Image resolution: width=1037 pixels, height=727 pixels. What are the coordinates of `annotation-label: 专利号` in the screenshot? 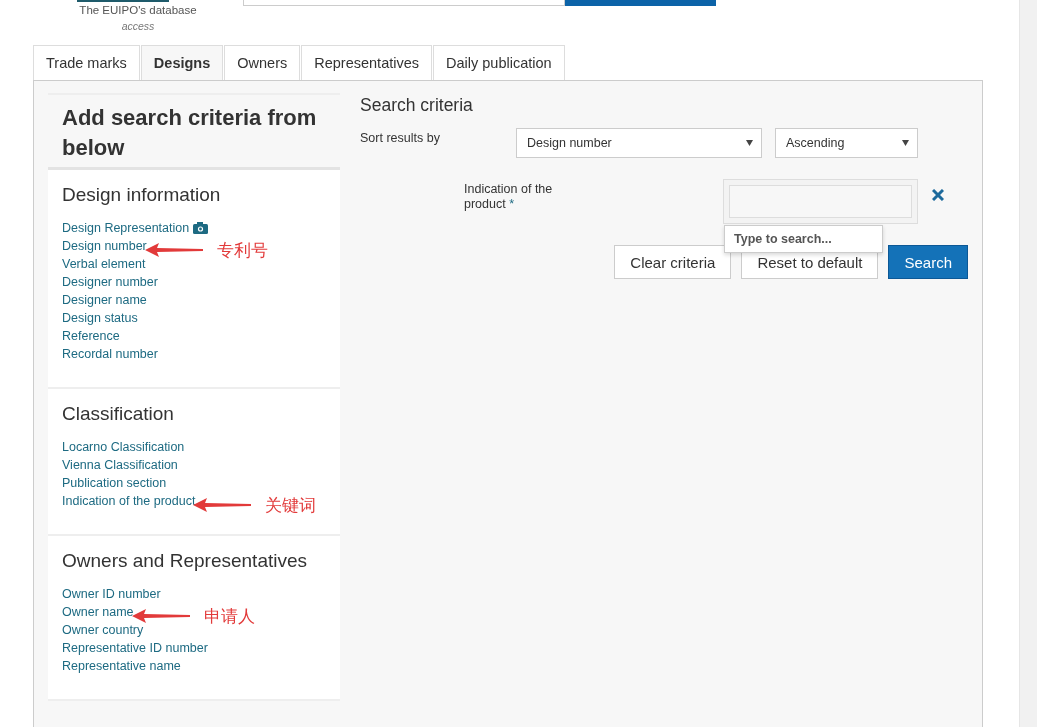 It's located at (242, 250).